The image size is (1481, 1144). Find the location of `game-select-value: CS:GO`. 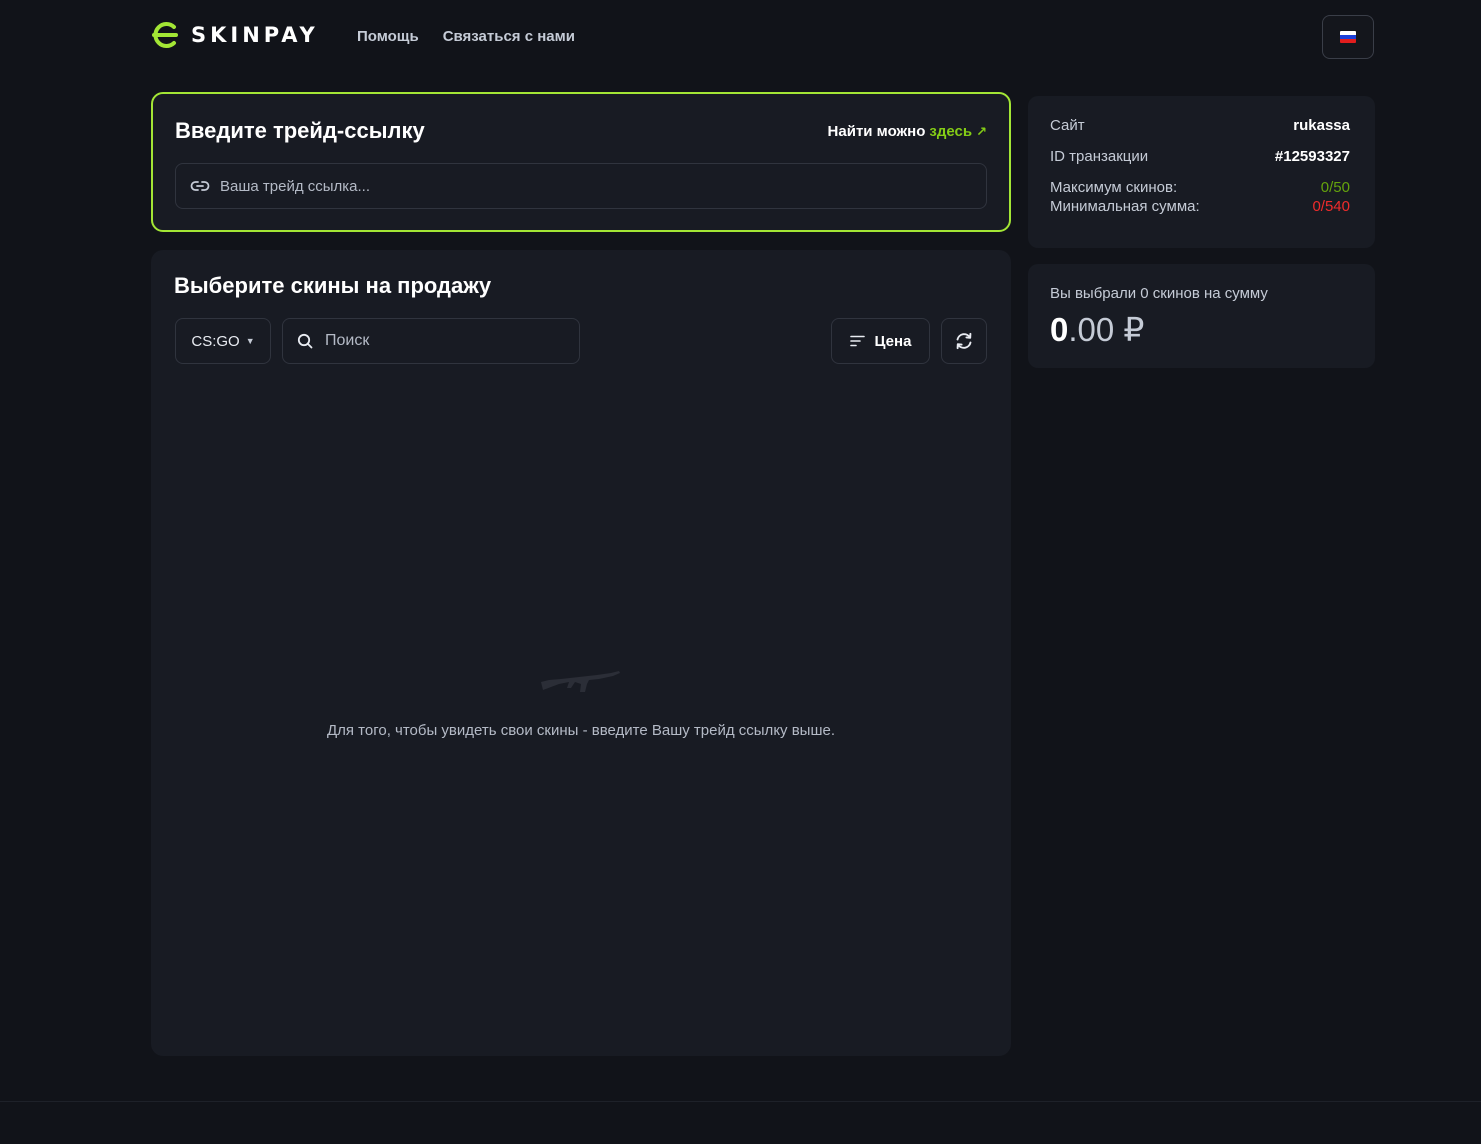

game-select-value: CS:GO is located at coordinates (215, 341).